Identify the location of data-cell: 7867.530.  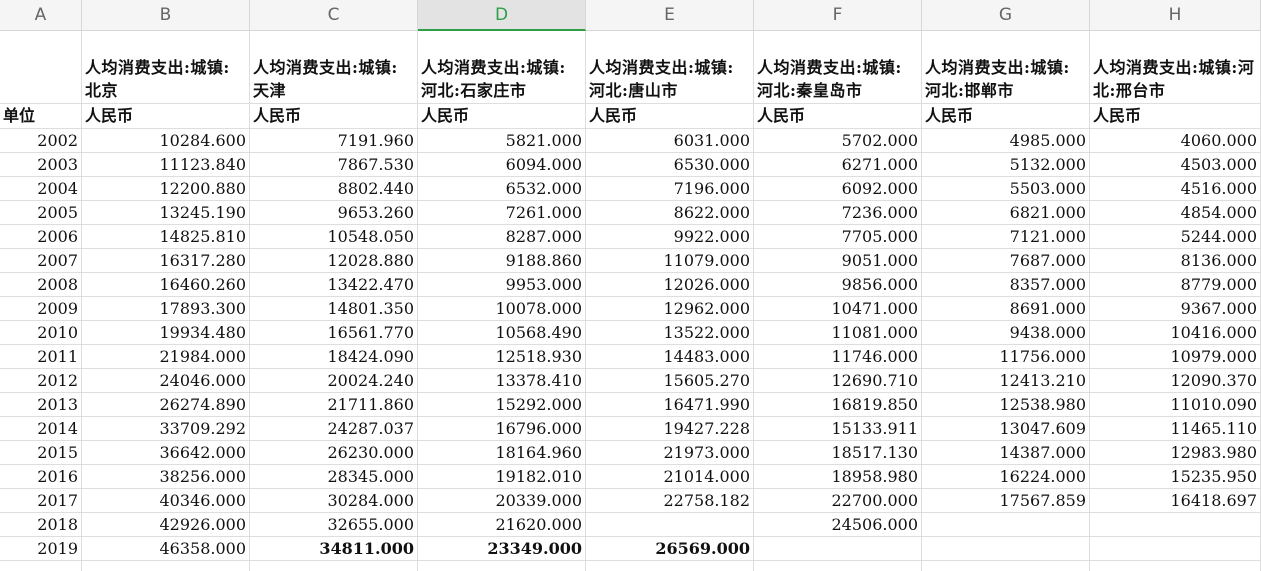
(334, 165).